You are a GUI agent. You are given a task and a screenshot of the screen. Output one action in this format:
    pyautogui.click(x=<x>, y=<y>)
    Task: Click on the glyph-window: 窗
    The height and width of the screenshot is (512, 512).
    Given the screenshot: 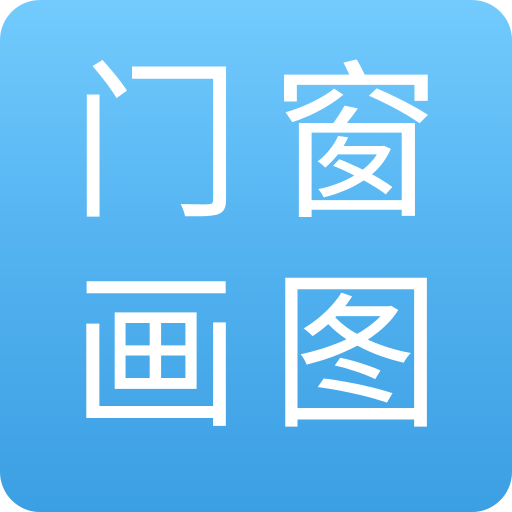 What is the action you would take?
    pyautogui.click(x=355, y=145)
    